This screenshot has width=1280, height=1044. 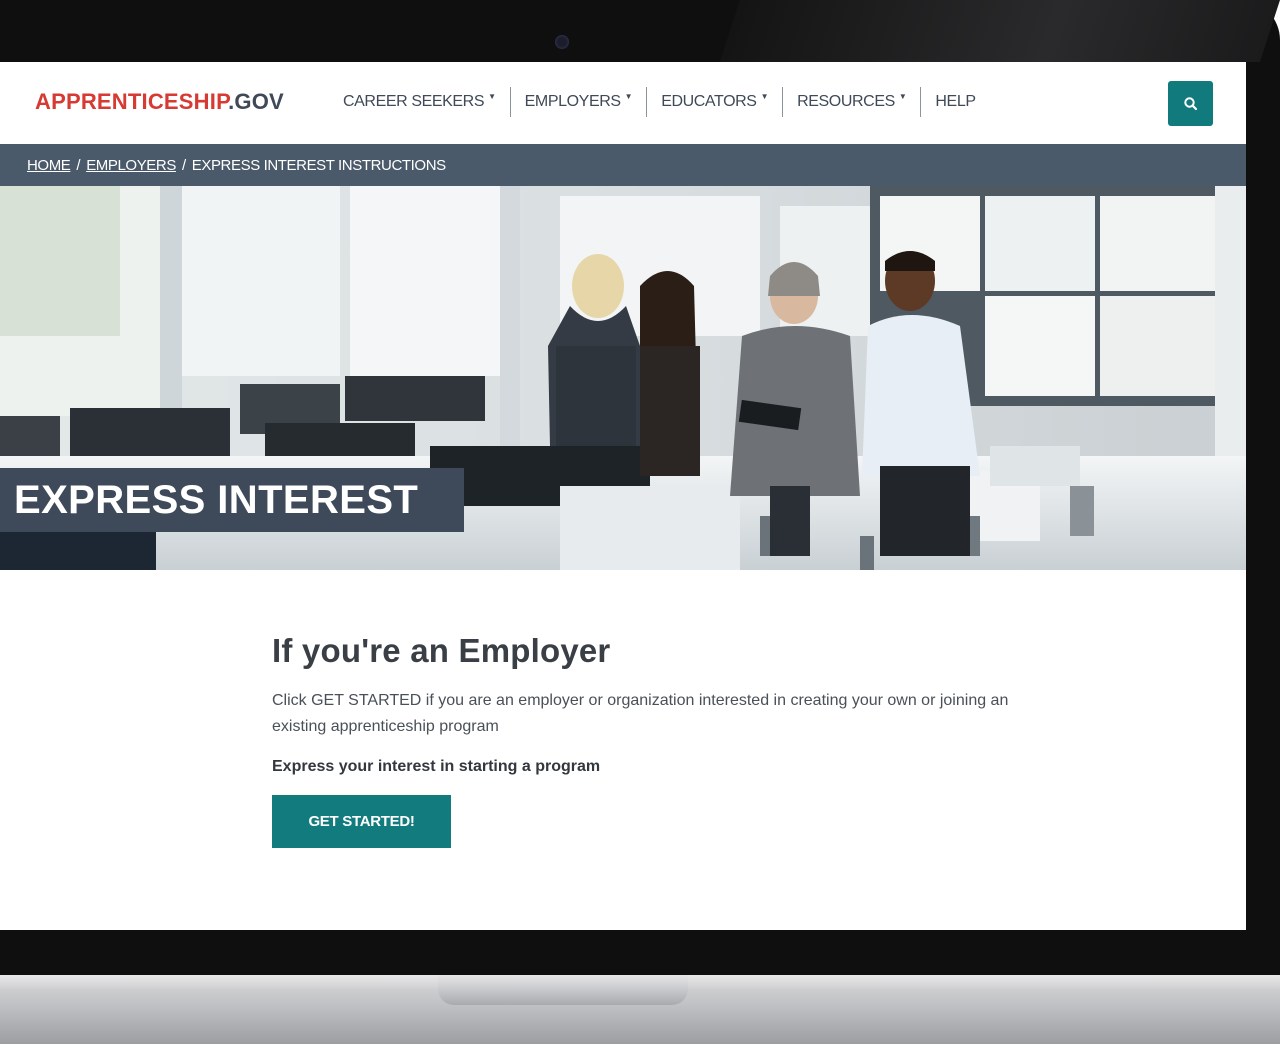 I want to click on nav-label: HELP, so click(x=955, y=101).